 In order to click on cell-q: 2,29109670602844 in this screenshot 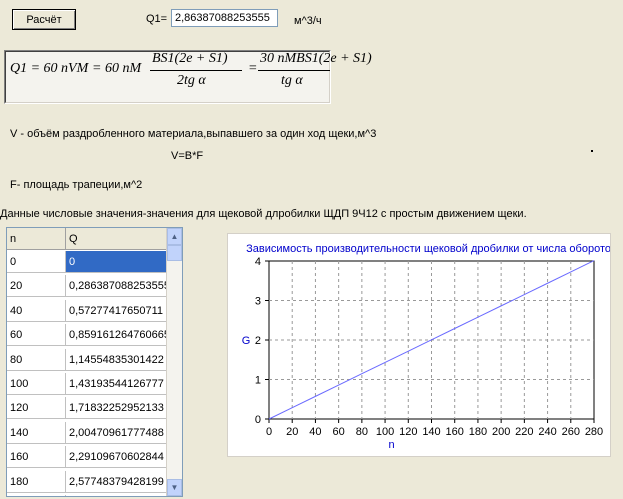, I will do `click(117, 457)`.